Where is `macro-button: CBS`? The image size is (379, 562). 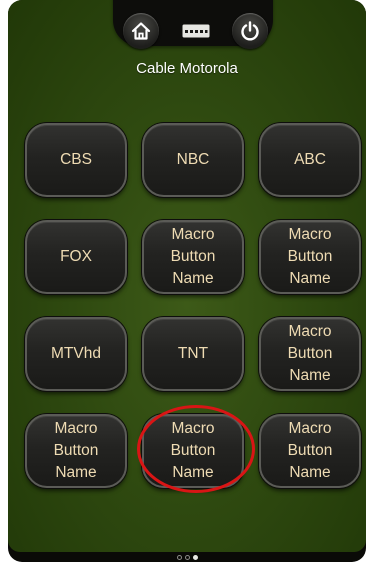
macro-button: CBS is located at coordinates (76, 160).